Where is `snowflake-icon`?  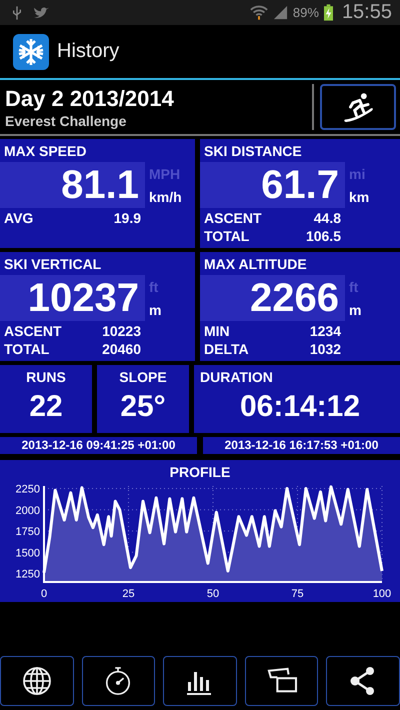 snowflake-icon is located at coordinates (31, 52).